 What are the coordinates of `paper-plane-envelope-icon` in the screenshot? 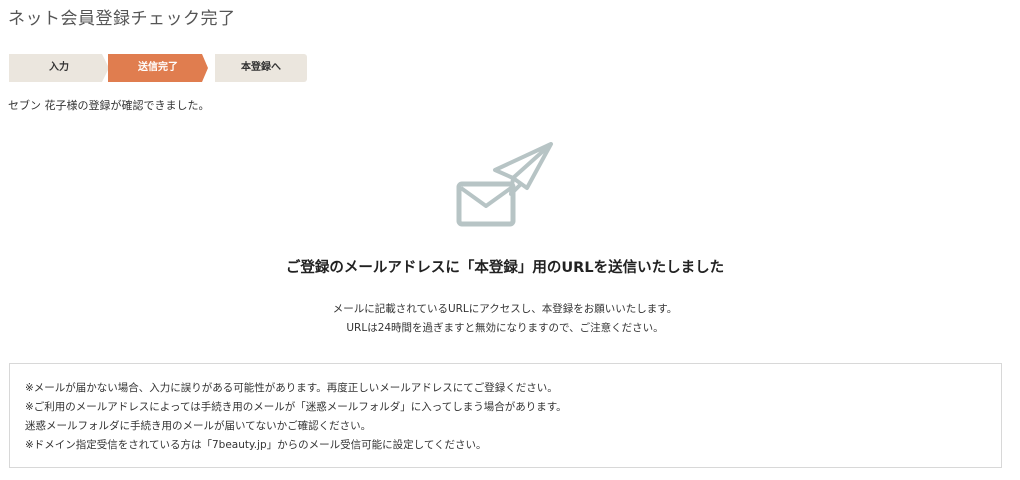 It's located at (504, 184).